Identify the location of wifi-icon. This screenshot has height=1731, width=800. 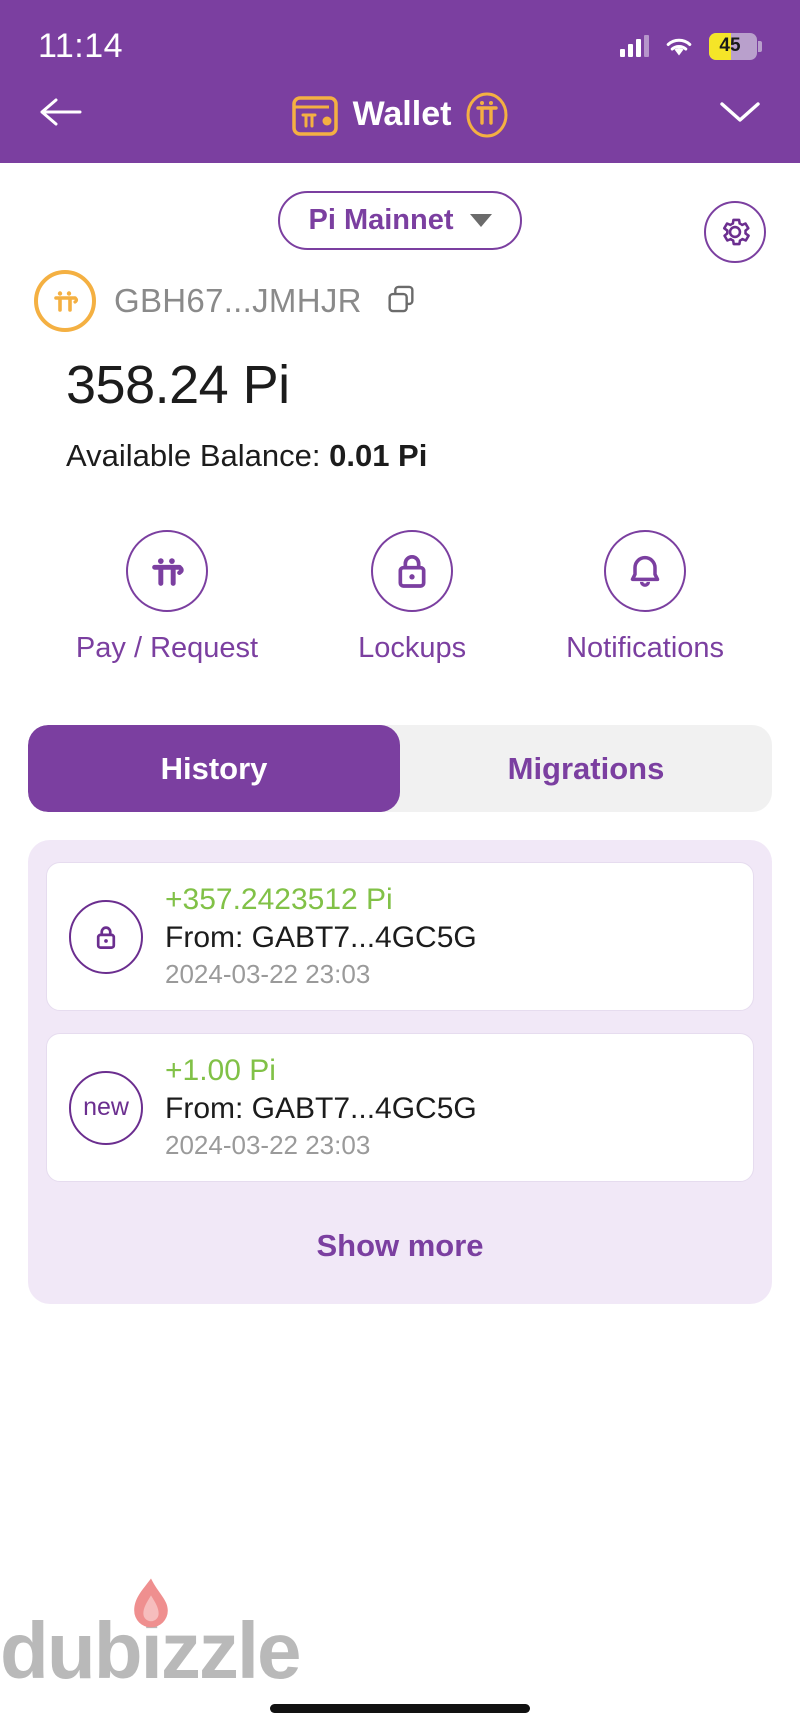
(679, 46).